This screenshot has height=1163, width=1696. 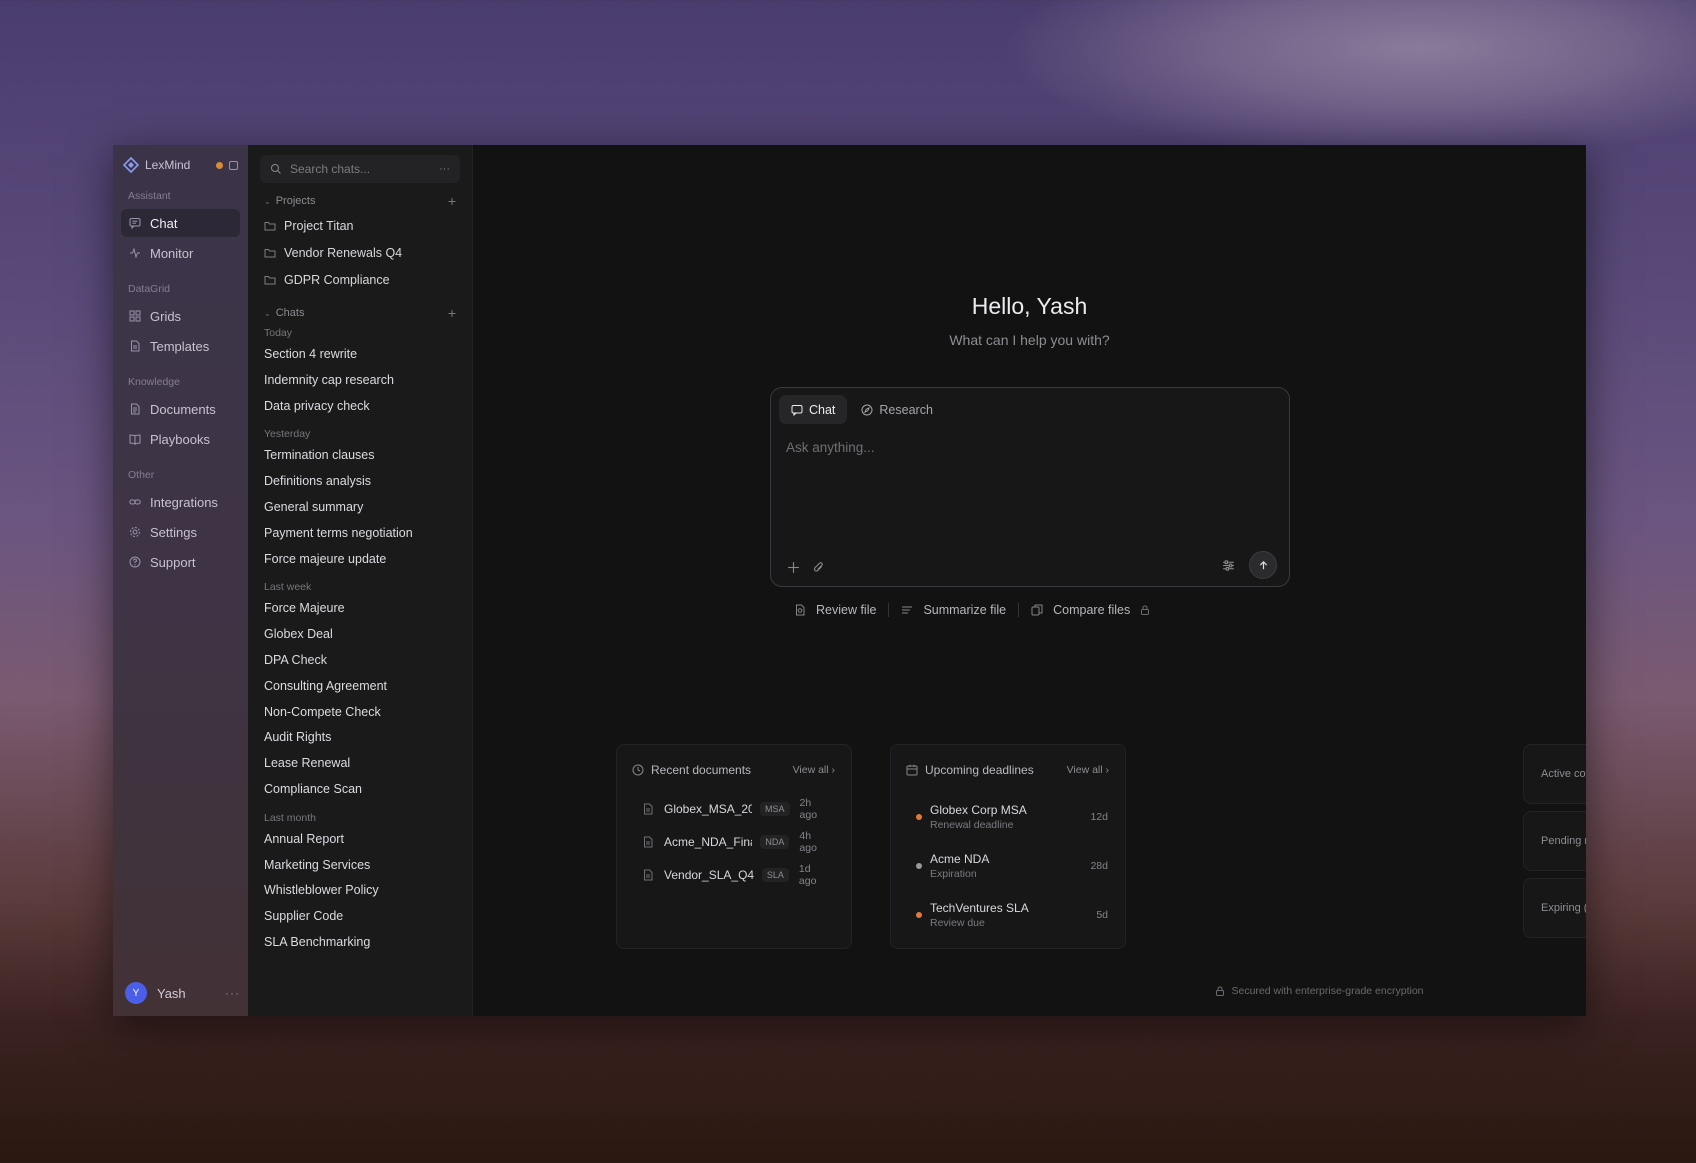 I want to click on add-project-icon: +, so click(x=452, y=201).